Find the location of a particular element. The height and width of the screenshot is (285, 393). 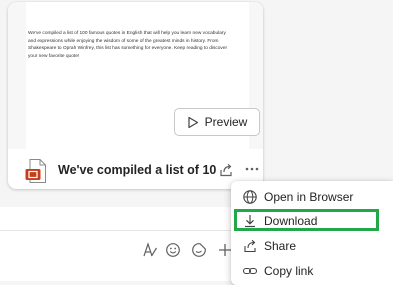

menu-item-copy-link: Copy link is located at coordinates (312, 271).